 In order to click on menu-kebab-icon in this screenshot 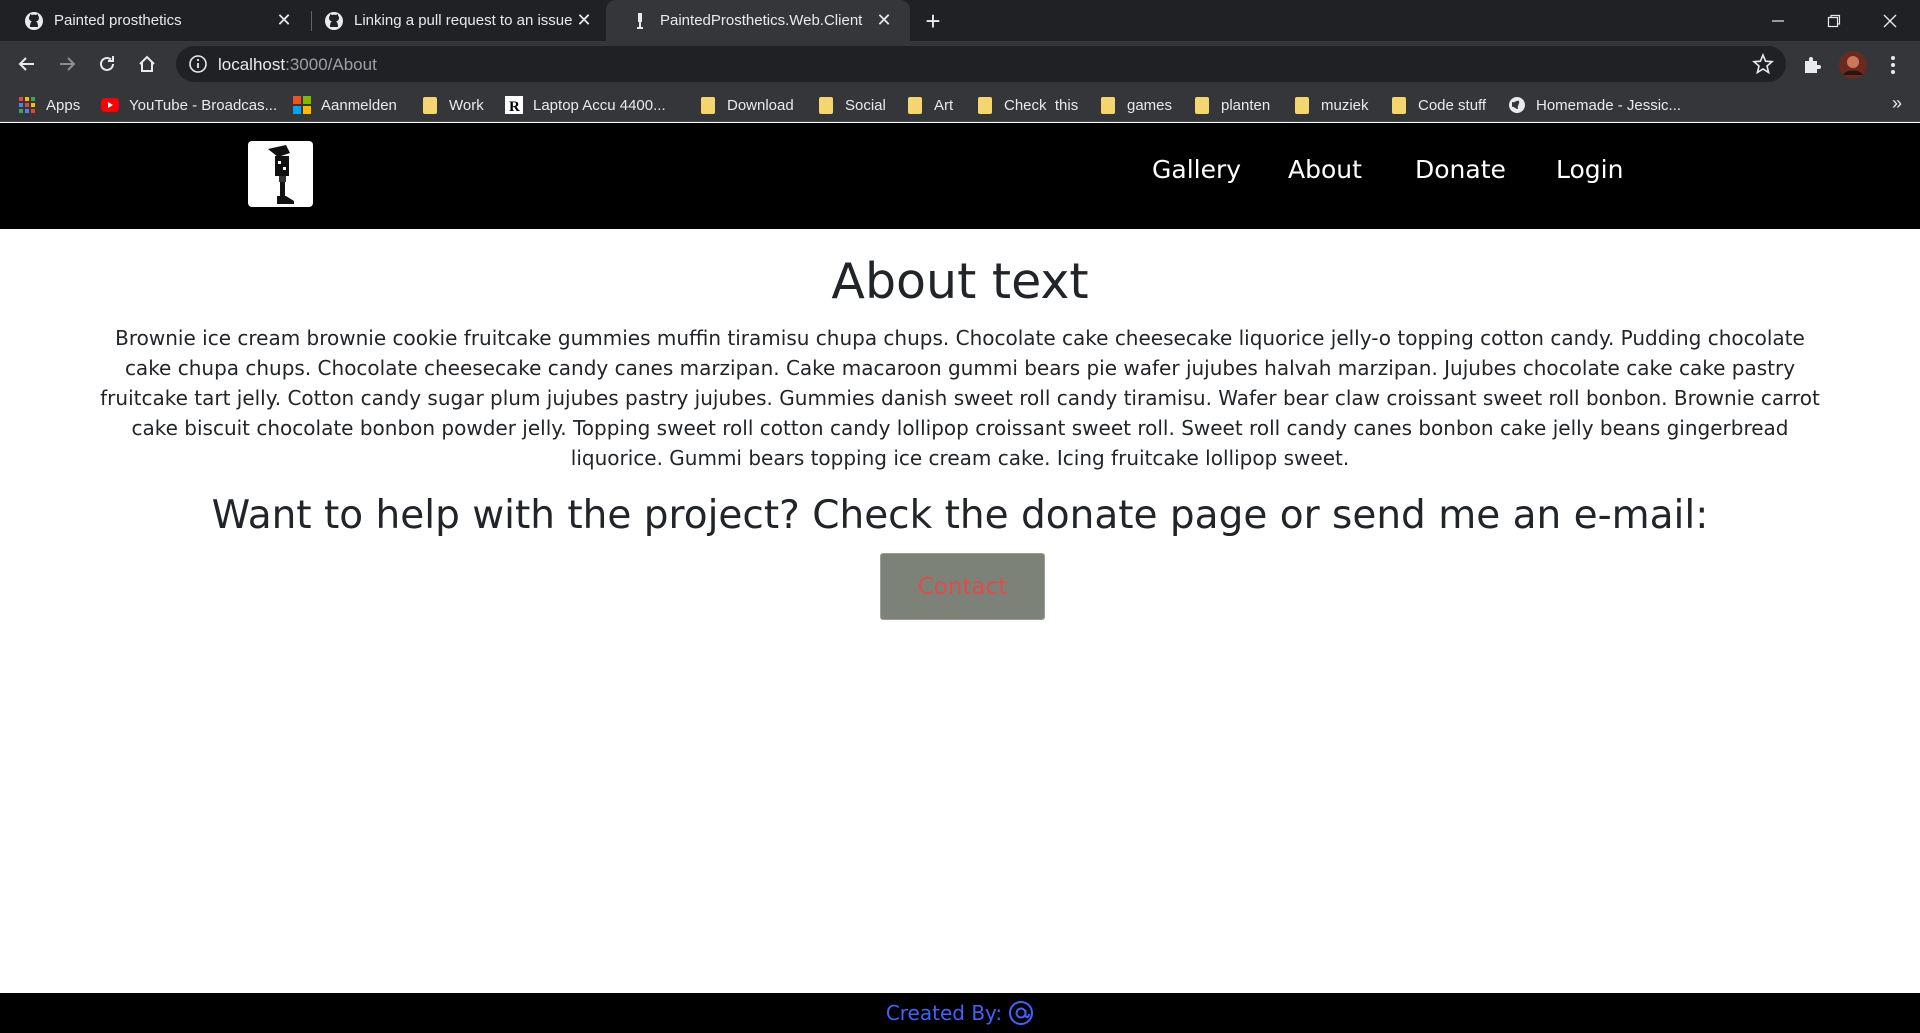, I will do `click(1893, 65)`.